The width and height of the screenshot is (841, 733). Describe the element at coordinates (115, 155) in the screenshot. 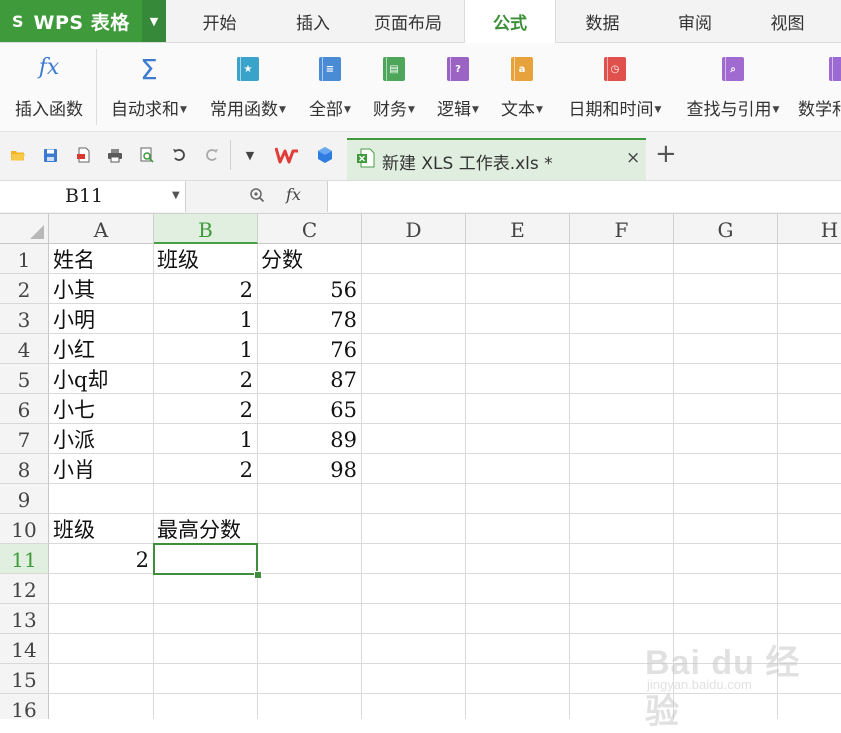

I see `print-icon` at that location.